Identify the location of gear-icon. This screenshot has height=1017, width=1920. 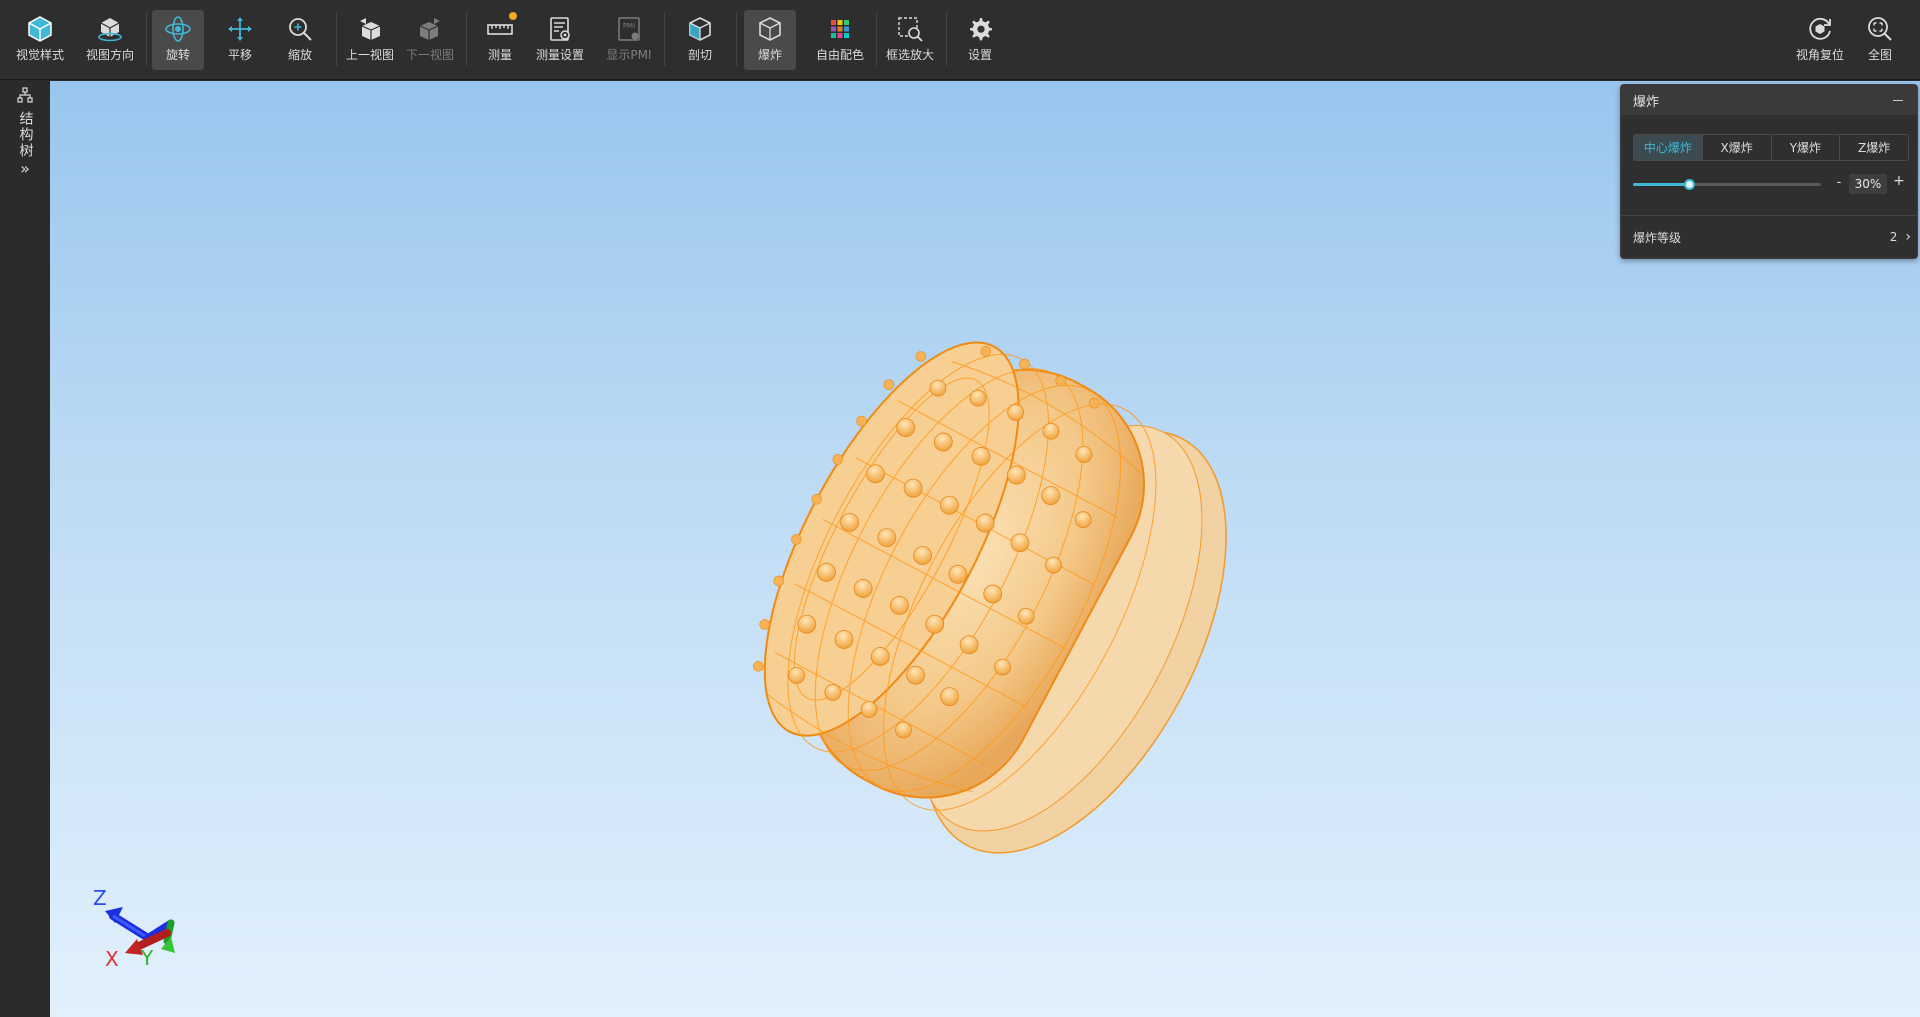
(980, 29).